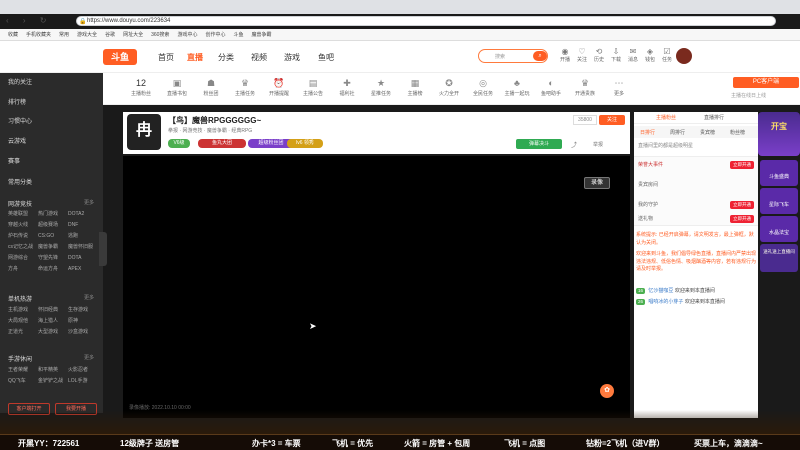 This screenshot has width=800, height=450. What do you see at coordinates (245, 87) in the screenshot?
I see `tool-item: ♛ 主播任务` at bounding box center [245, 87].